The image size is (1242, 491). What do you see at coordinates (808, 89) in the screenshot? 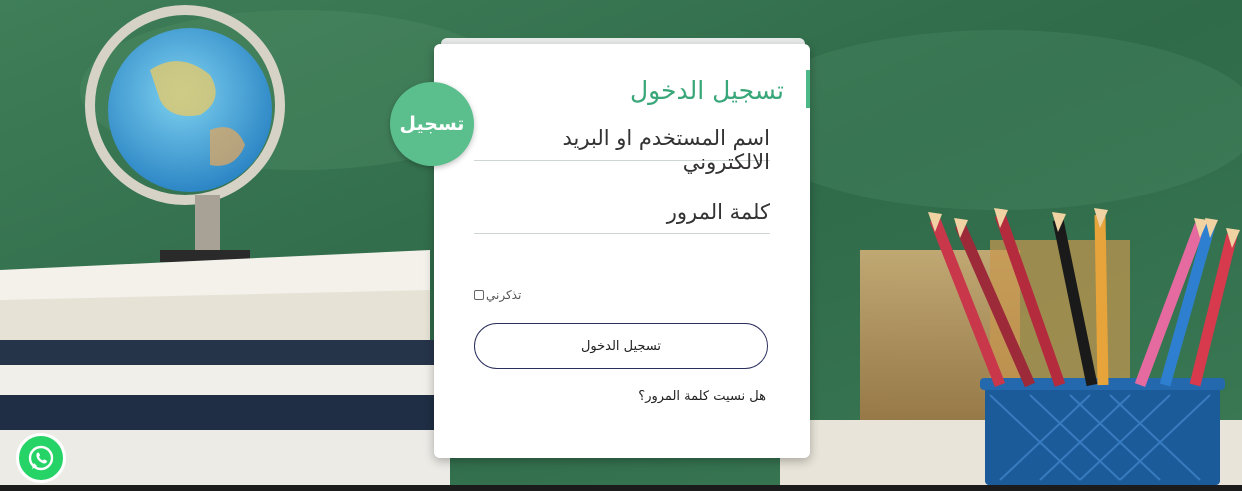
I see `title-accent-bar` at bounding box center [808, 89].